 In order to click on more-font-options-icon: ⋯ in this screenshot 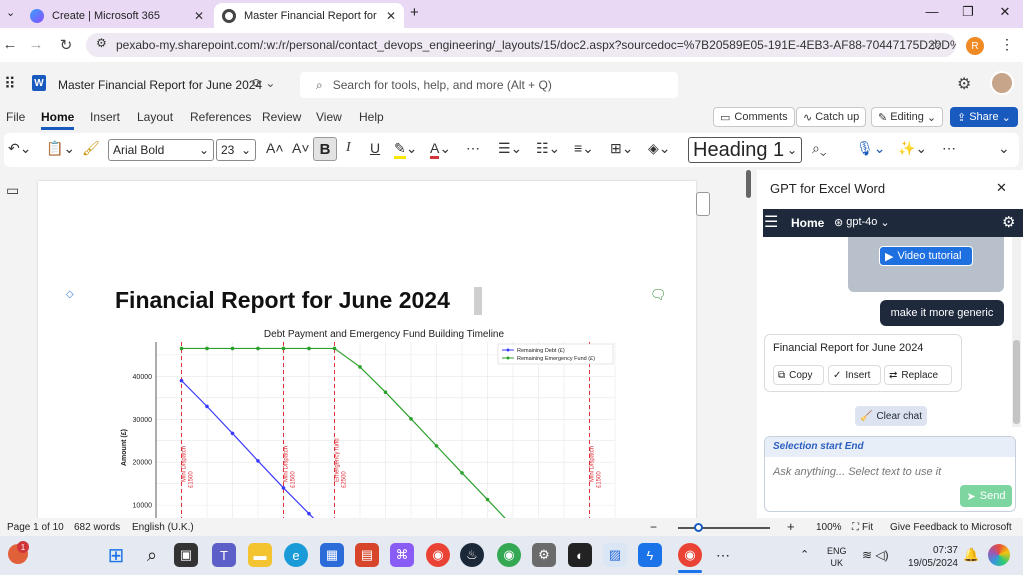, I will do `click(473, 148)`.